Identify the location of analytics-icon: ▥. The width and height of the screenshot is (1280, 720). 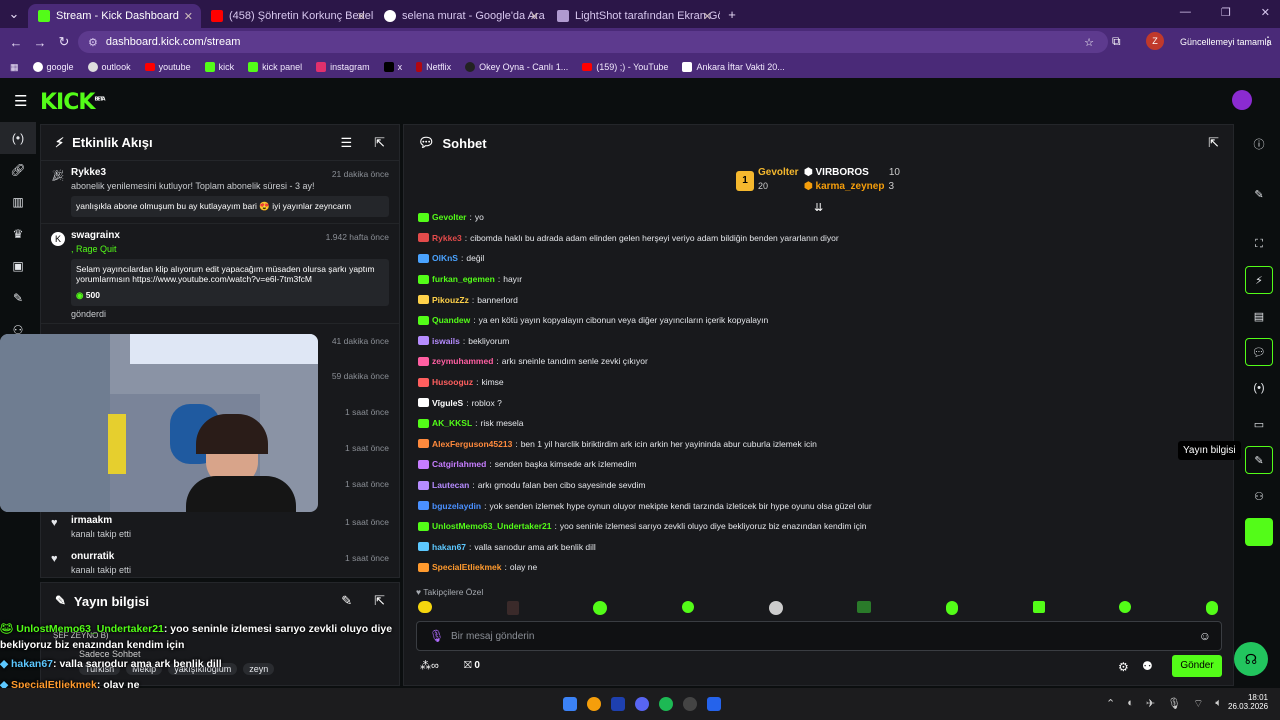
(18, 202).